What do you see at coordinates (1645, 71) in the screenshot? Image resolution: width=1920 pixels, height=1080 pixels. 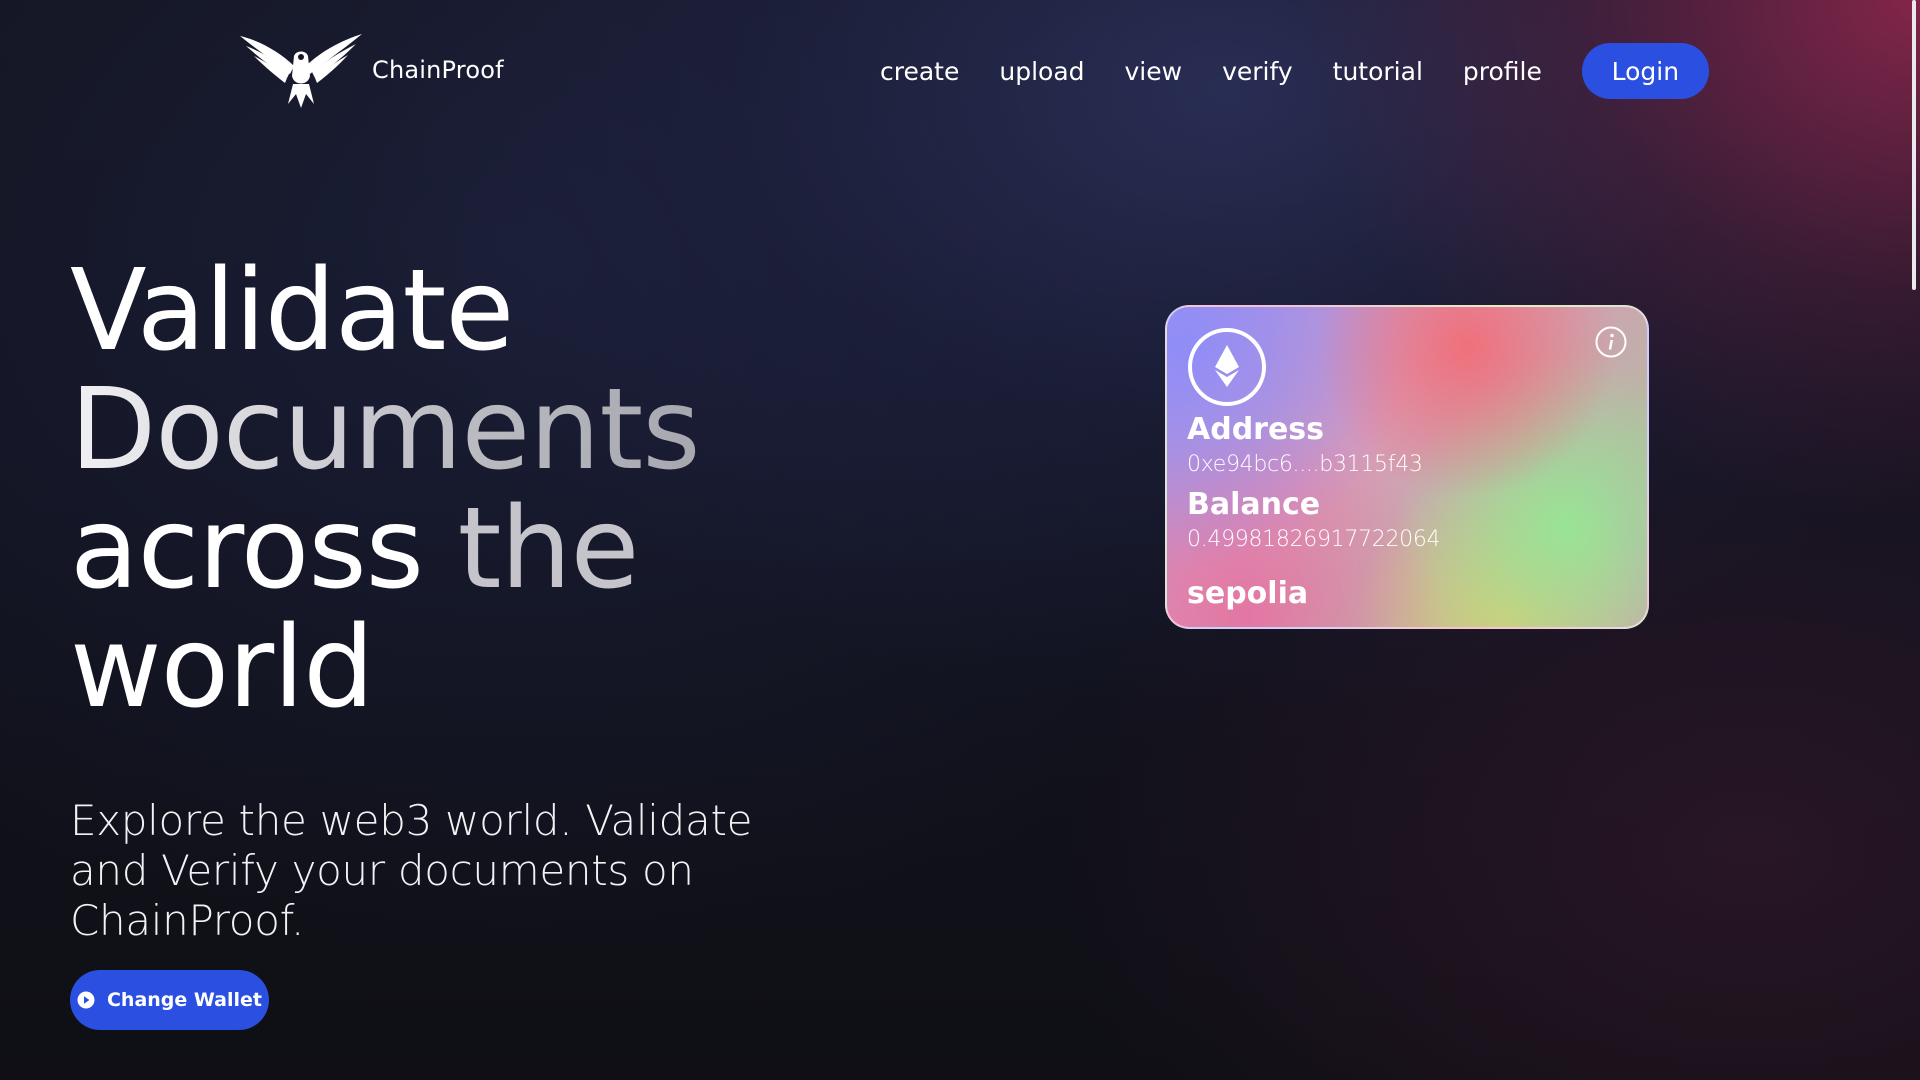 I see `login-button: Login` at bounding box center [1645, 71].